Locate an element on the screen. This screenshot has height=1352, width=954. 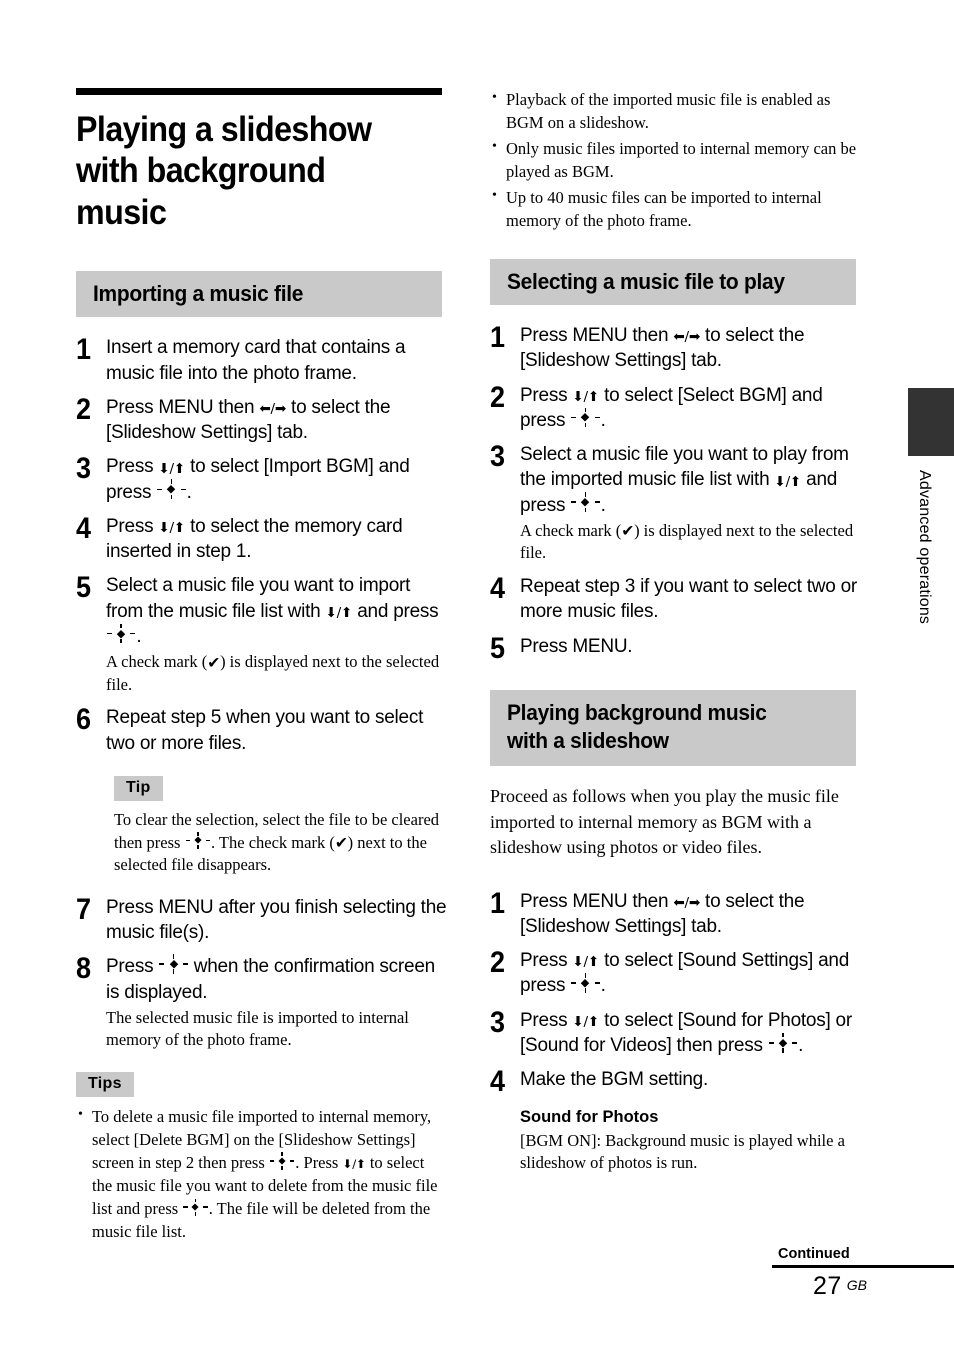
chapter-thumb-tab is located at coordinates (931, 422).